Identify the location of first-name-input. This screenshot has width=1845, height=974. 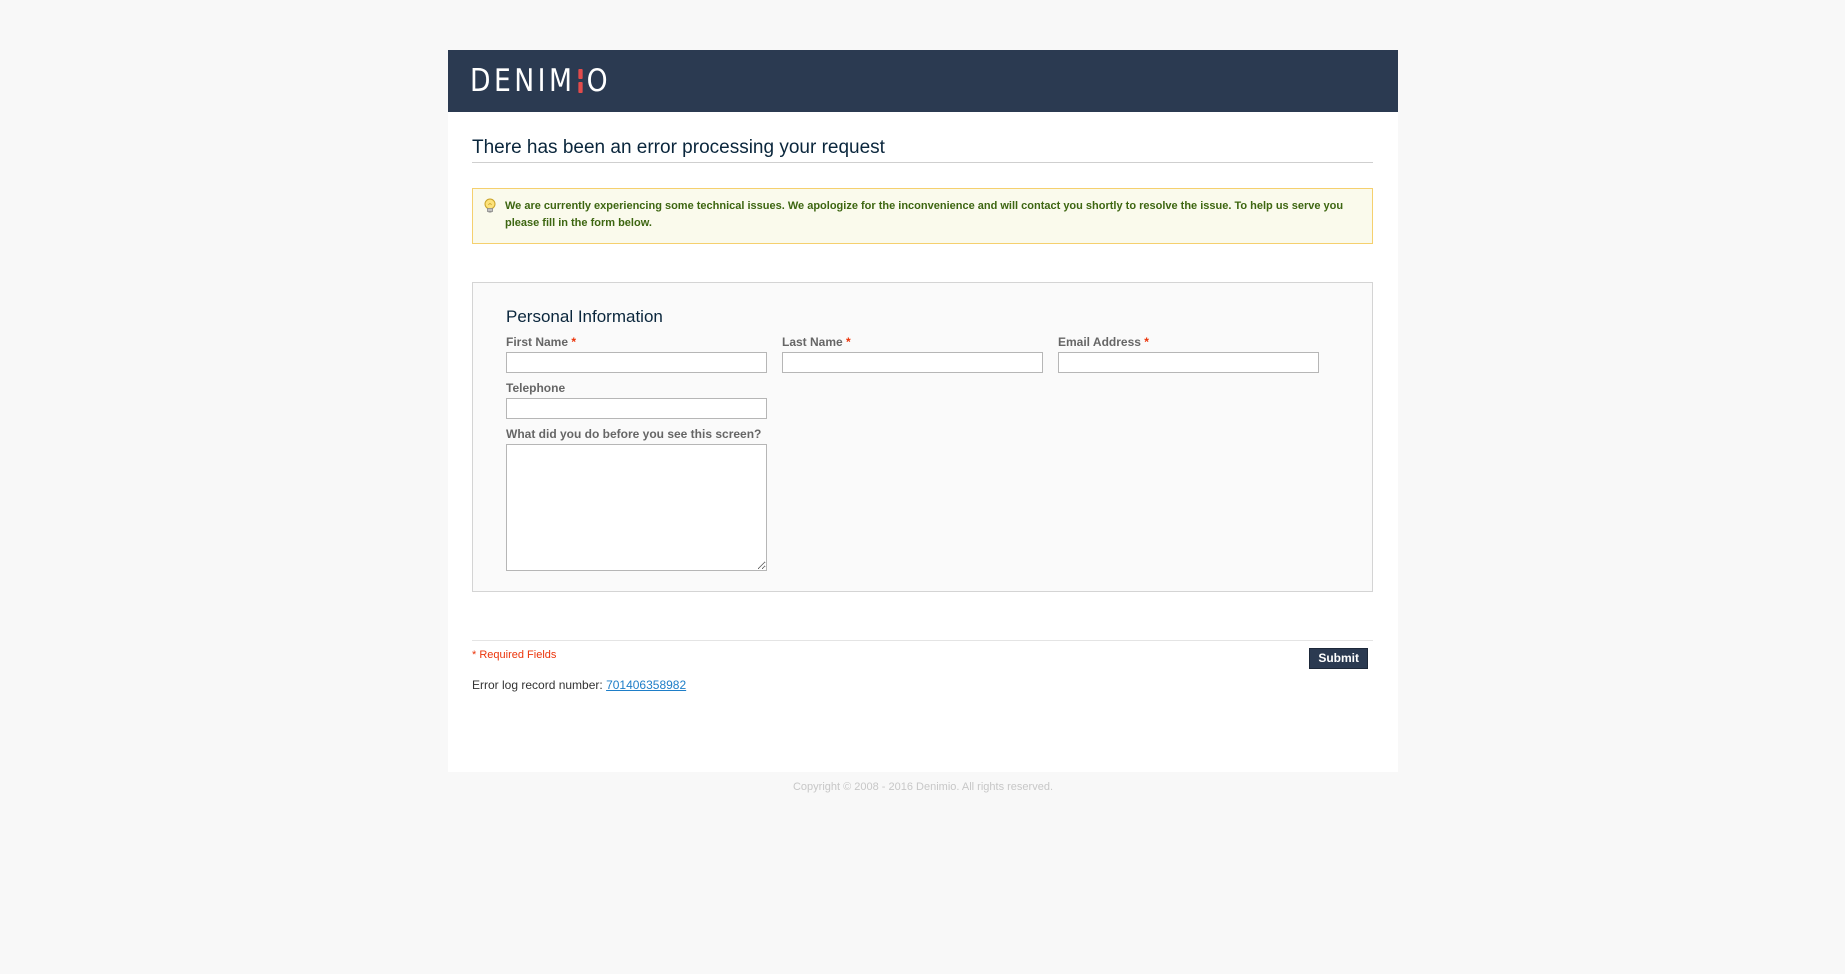
(636, 362).